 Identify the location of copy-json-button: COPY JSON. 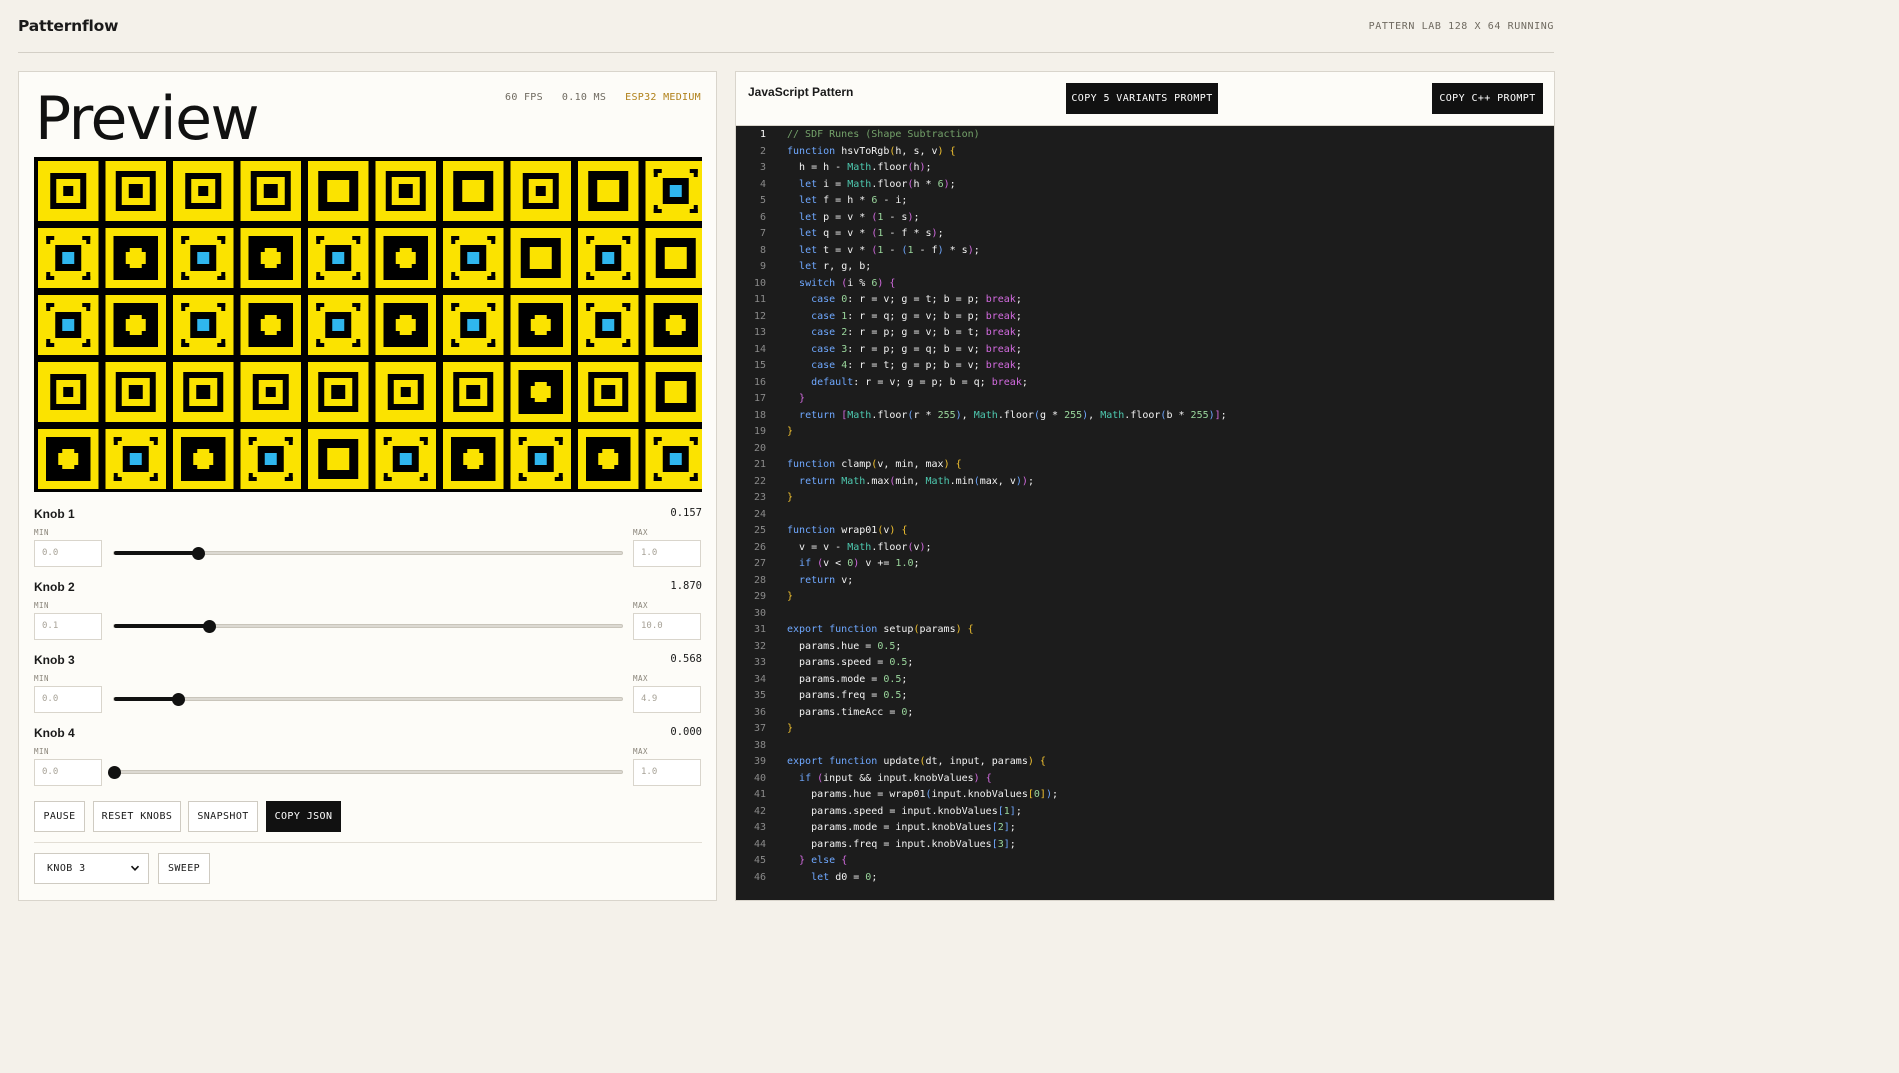
(303, 816).